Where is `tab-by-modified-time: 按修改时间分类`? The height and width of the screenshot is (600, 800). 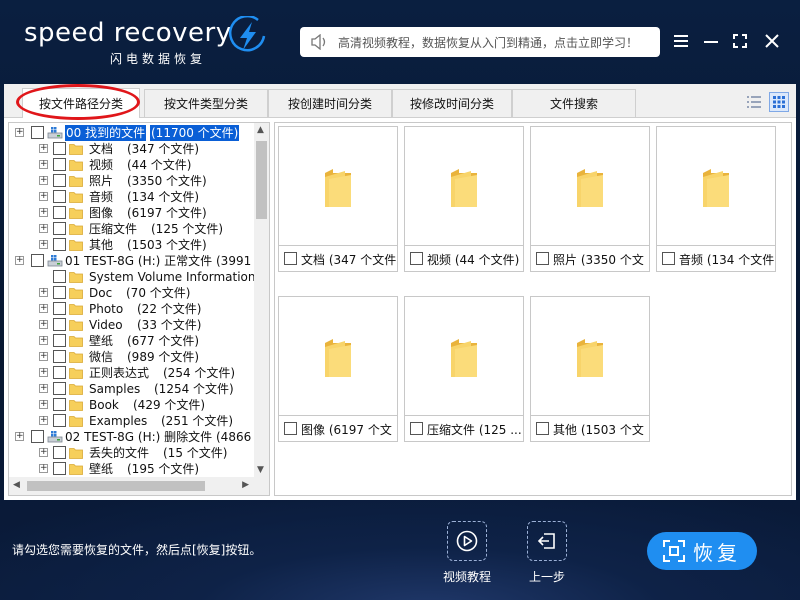 tab-by-modified-time: 按修改时间分类 is located at coordinates (452, 103).